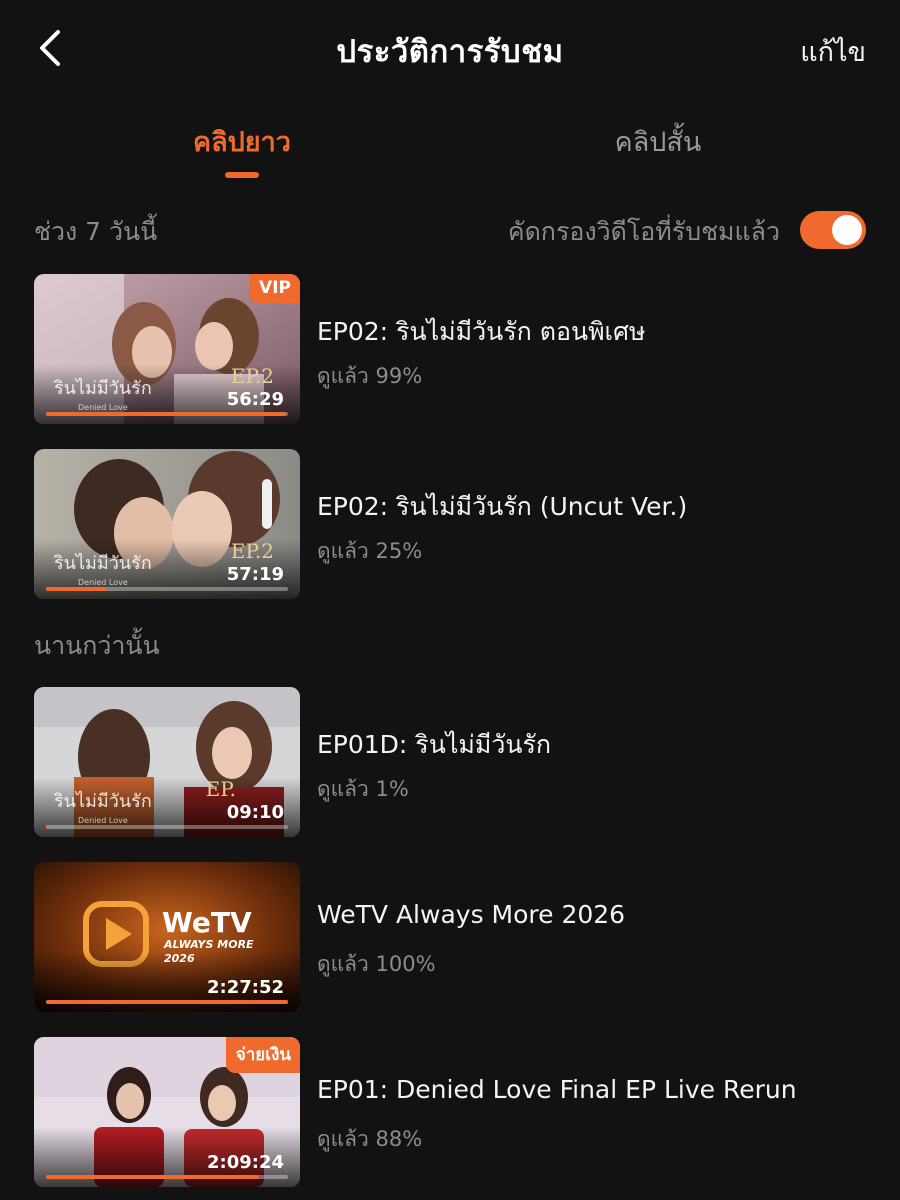 The width and height of the screenshot is (900, 1200). I want to click on page-title: ประวัติการรับชม, so click(450, 52).